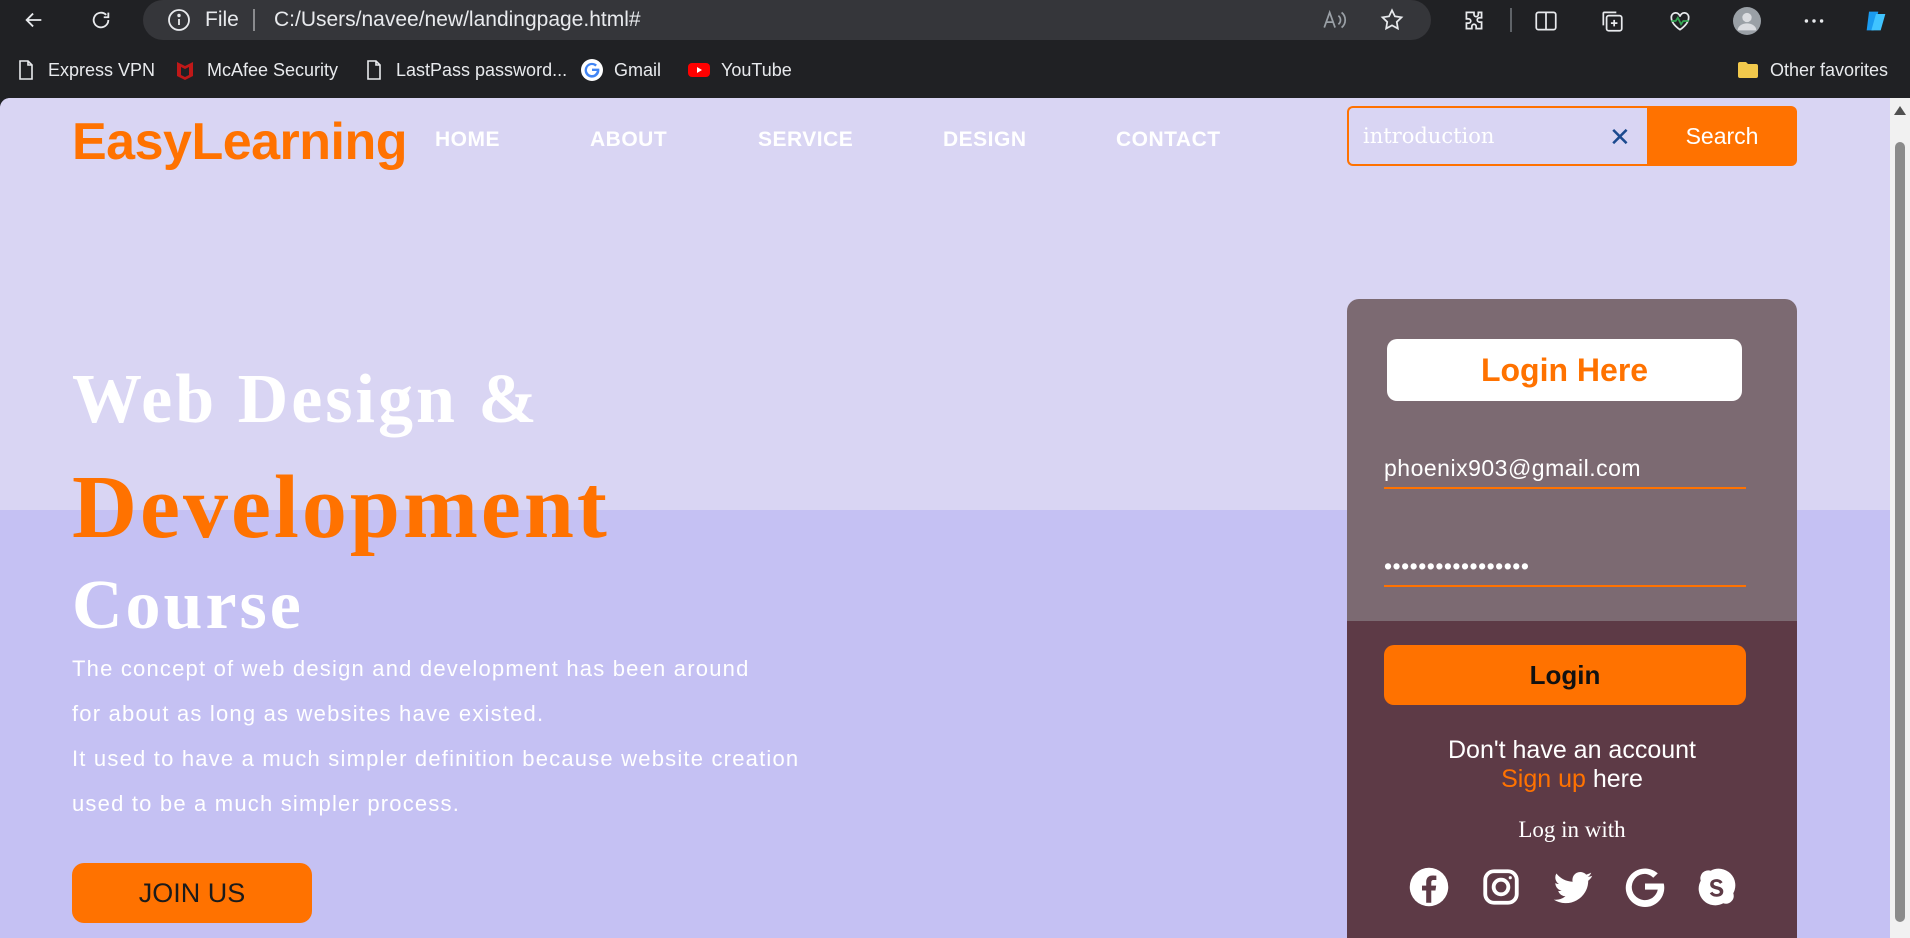  I want to click on bookmark-youtube: YouTube, so click(739, 70).